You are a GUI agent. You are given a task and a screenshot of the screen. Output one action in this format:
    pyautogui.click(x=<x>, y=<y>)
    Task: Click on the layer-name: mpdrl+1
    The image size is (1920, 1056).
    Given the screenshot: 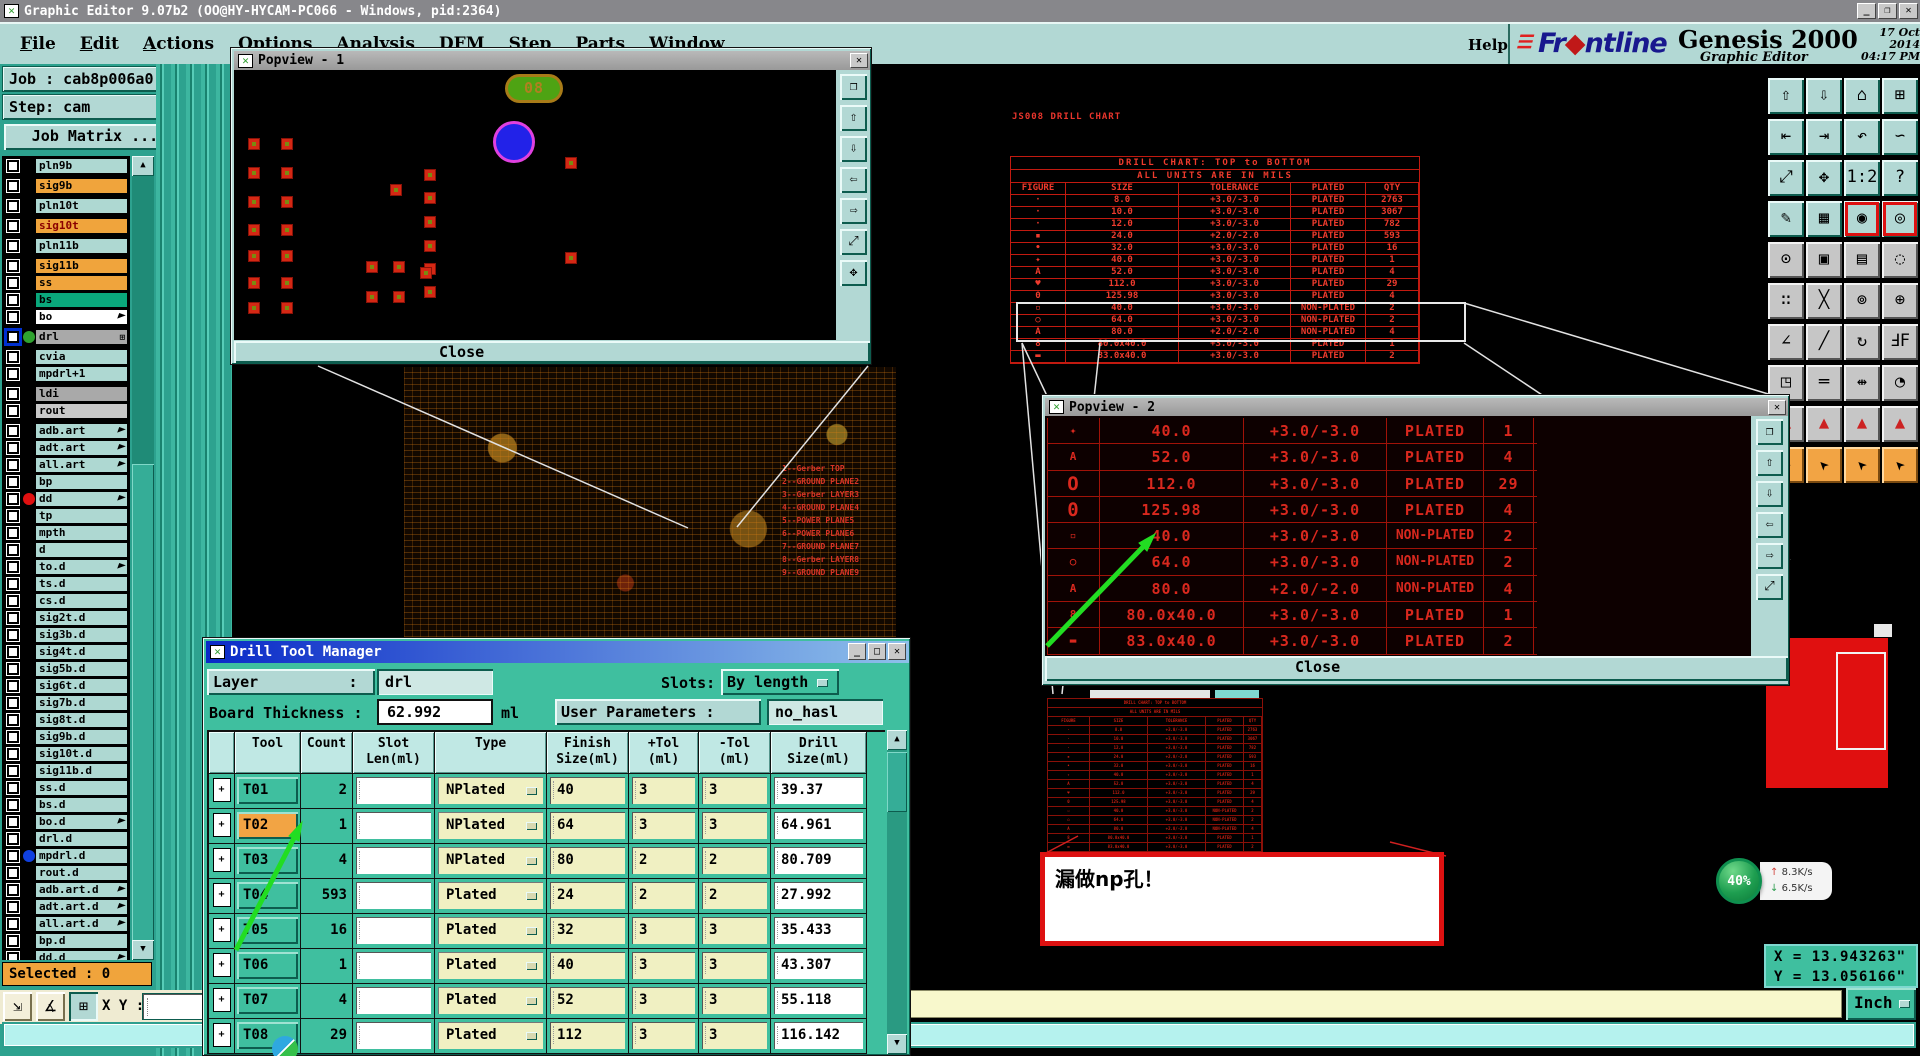 What is the action you would take?
    pyautogui.click(x=81, y=373)
    